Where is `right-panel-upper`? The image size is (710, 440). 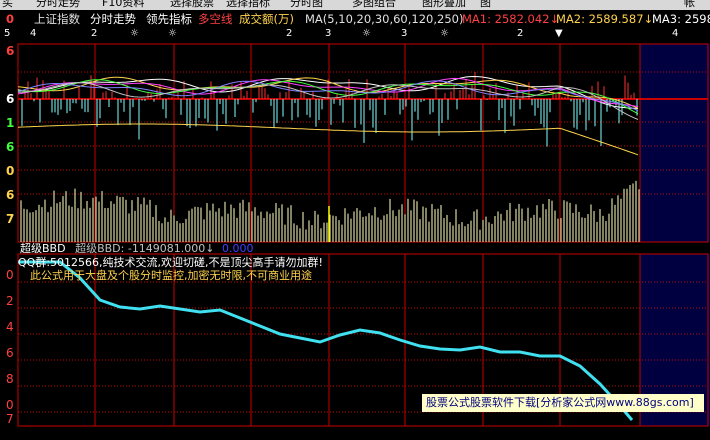
right-panel-upper is located at coordinates (675, 143).